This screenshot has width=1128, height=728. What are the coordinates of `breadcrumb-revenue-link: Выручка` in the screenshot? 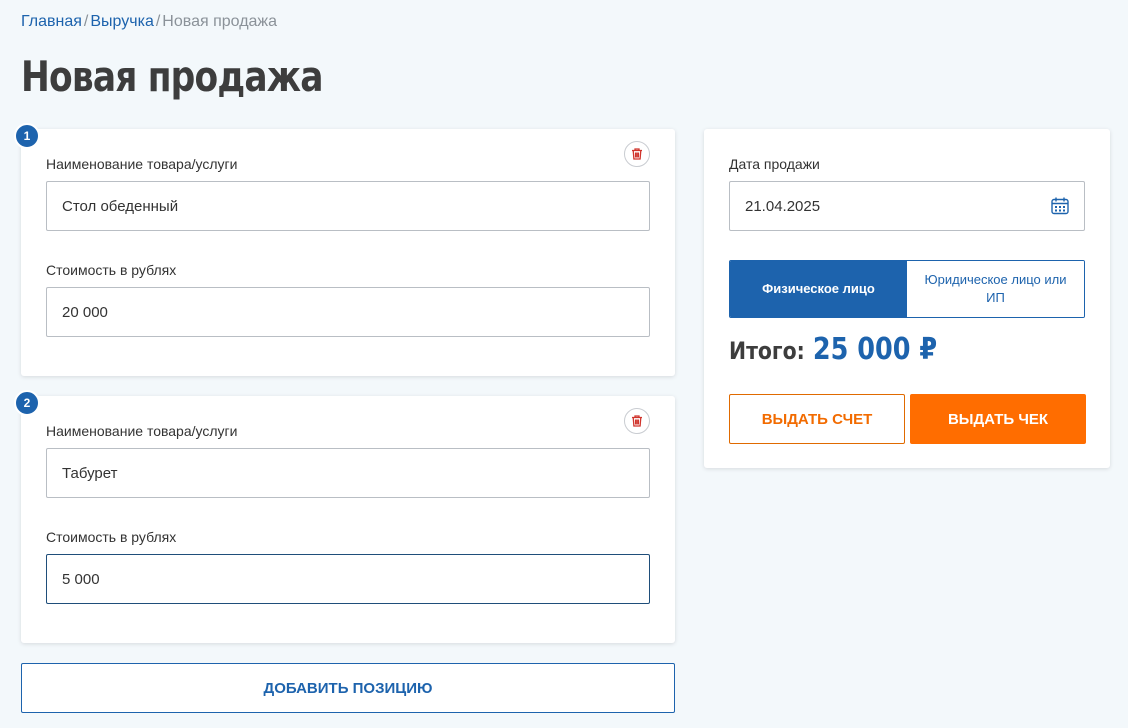 It's located at (121, 21).